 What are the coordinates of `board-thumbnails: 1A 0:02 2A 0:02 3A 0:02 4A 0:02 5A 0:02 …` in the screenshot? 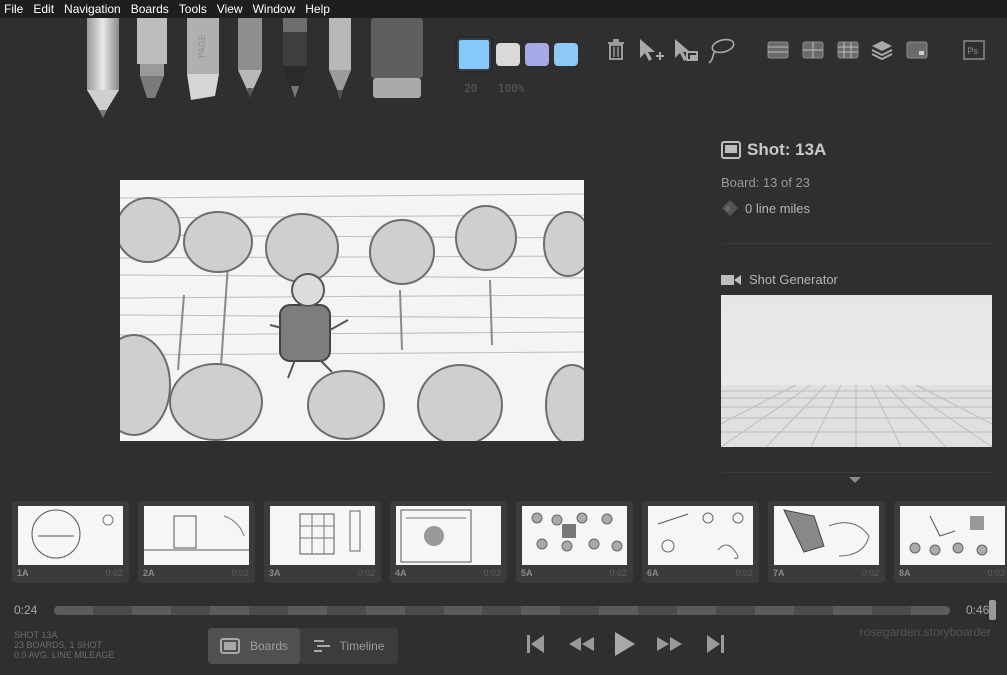 It's located at (503, 542).